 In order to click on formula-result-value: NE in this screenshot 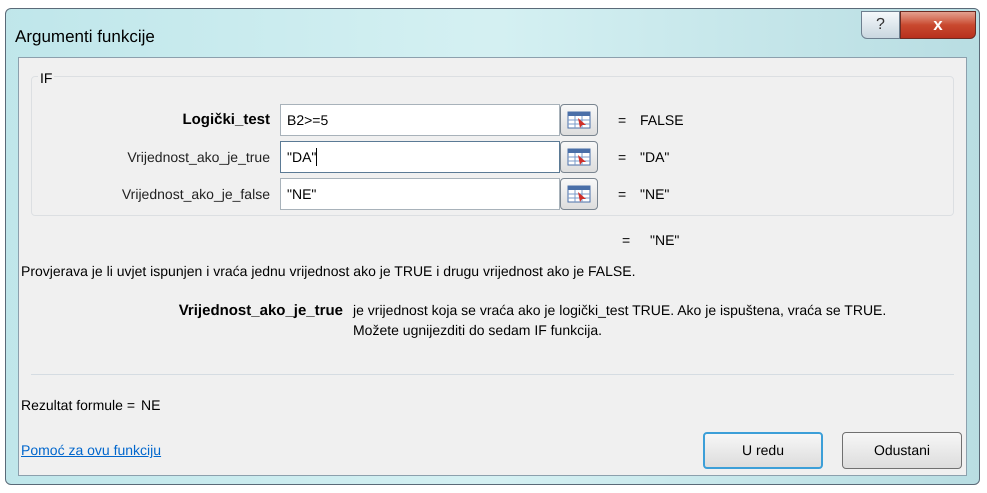, I will do `click(150, 405)`.